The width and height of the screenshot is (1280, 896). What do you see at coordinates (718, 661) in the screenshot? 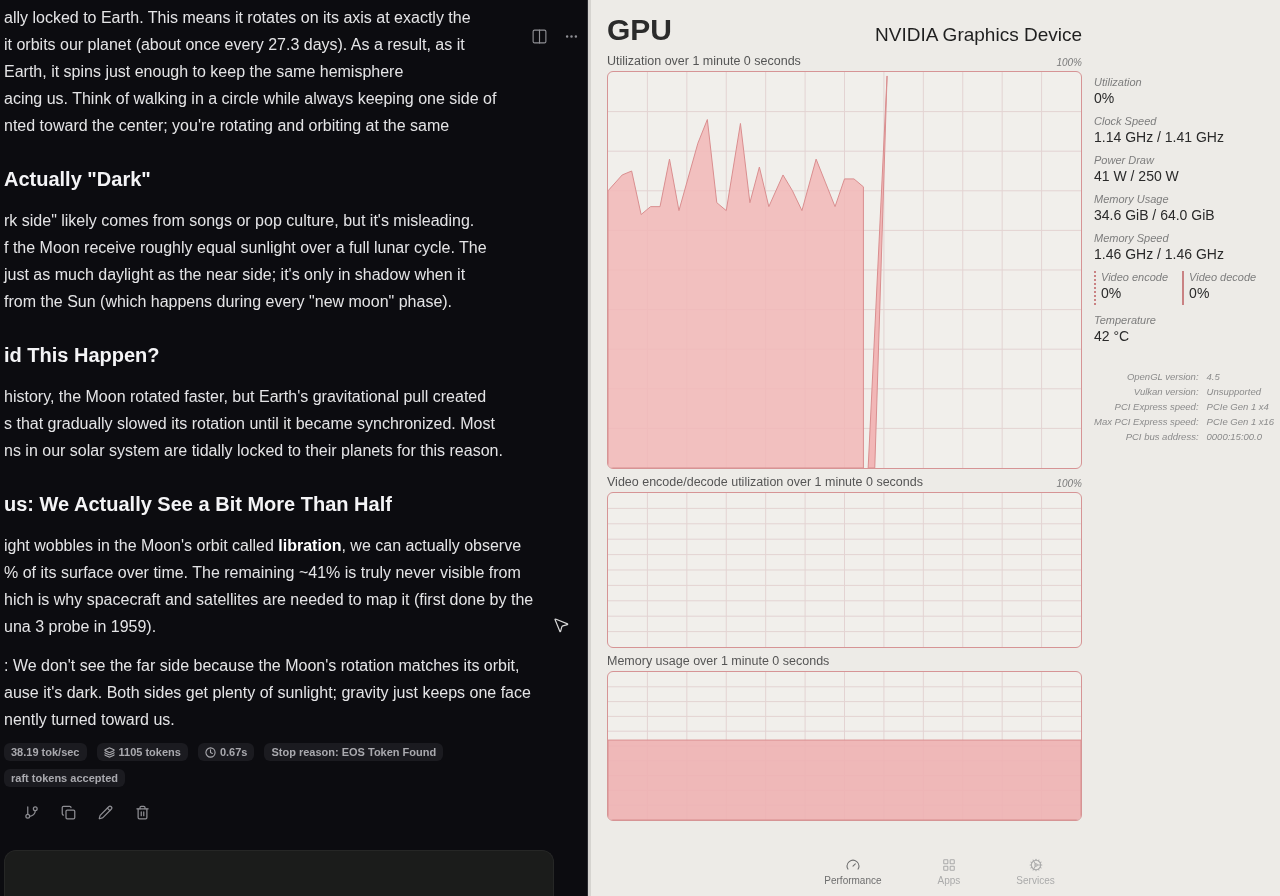
I see `graph-title: Memory usage over 1 minute 0 seconds` at bounding box center [718, 661].